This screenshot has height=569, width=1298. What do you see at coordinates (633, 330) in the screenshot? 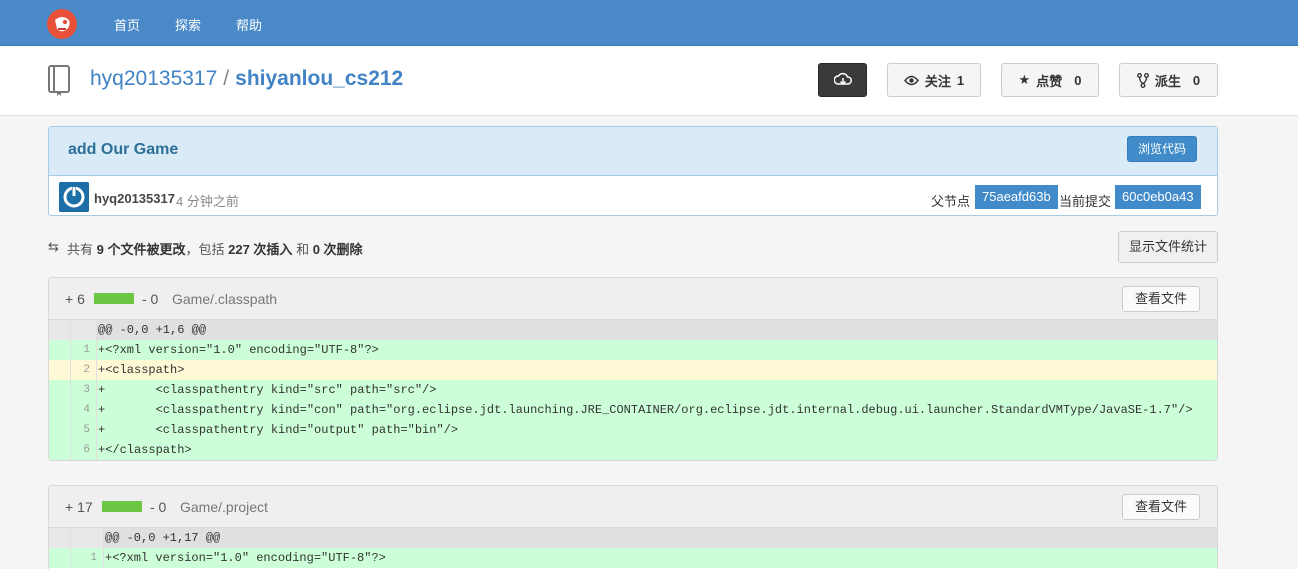
I see `hunk-header-row: @@ -0,0 +1,6 @@` at bounding box center [633, 330].